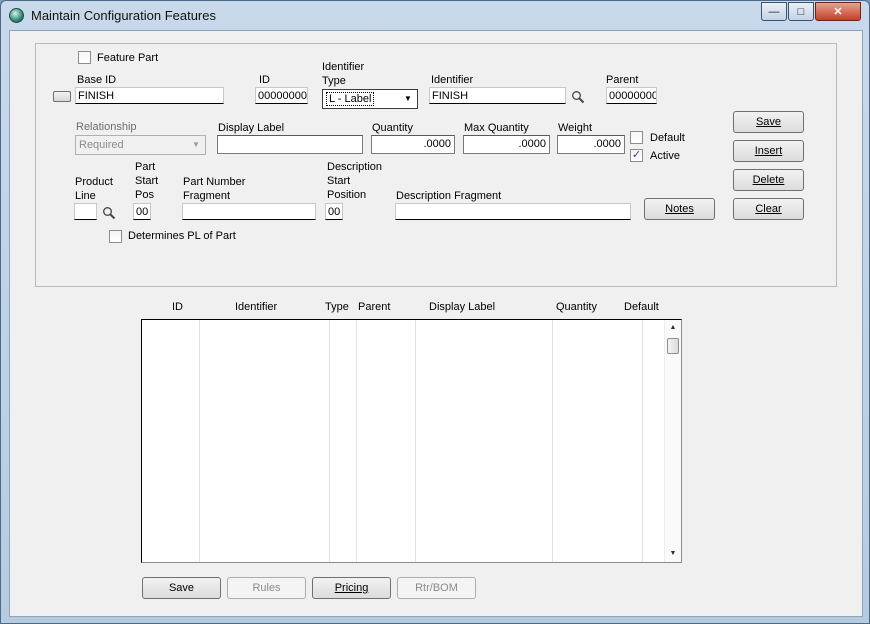 The height and width of the screenshot is (624, 870). Describe the element at coordinates (106, 127) in the screenshot. I see `relationship-label: Relationship` at that location.